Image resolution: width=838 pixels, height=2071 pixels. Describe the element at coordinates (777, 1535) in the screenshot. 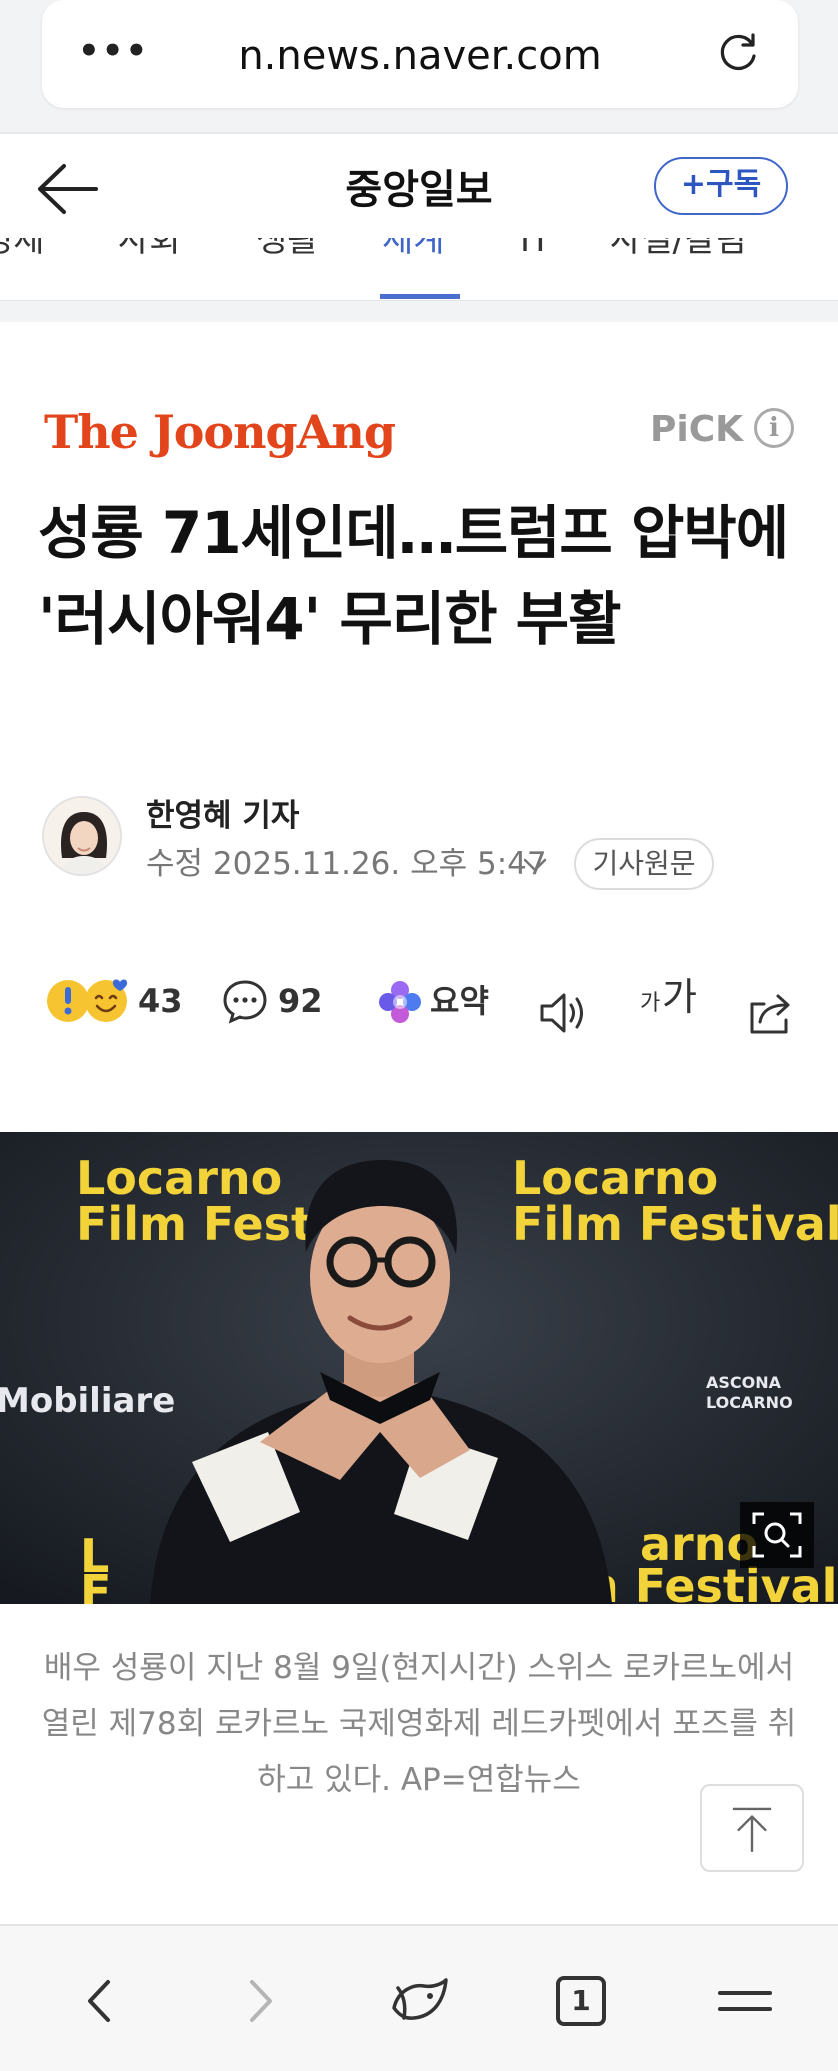

I see `zoom-search-icon` at that location.